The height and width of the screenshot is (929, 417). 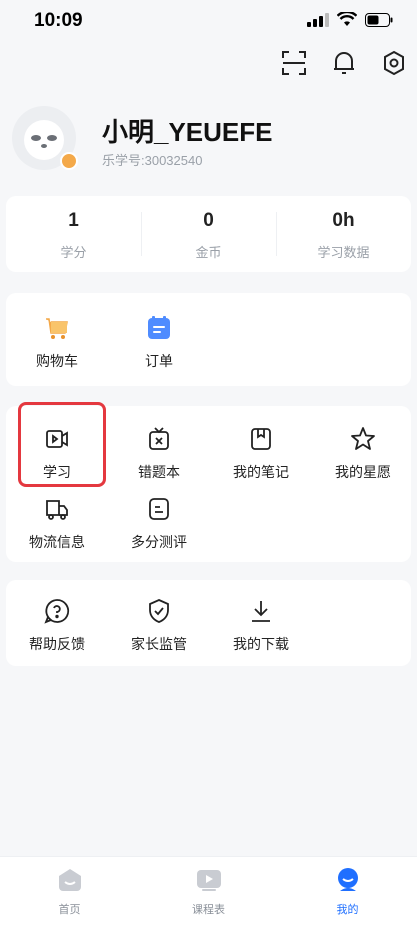 What do you see at coordinates (57, 529) in the screenshot?
I see `grid-item-logistics: 物流信息` at bounding box center [57, 529].